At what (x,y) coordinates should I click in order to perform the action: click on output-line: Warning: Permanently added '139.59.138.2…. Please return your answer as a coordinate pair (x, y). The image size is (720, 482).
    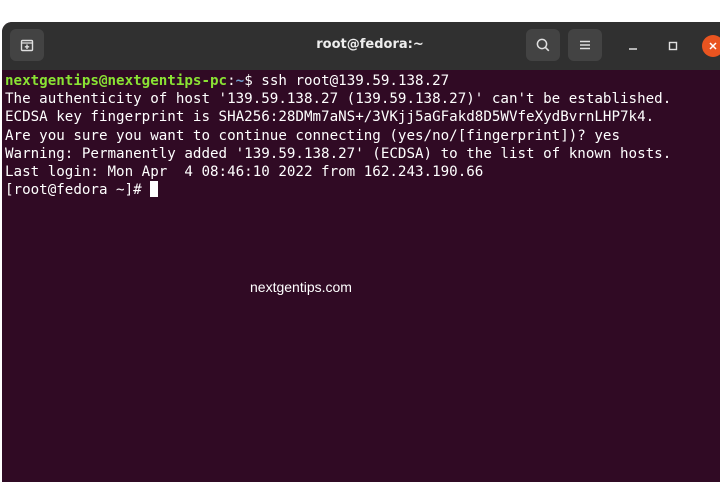
    Looking at the image, I should click on (338, 153).